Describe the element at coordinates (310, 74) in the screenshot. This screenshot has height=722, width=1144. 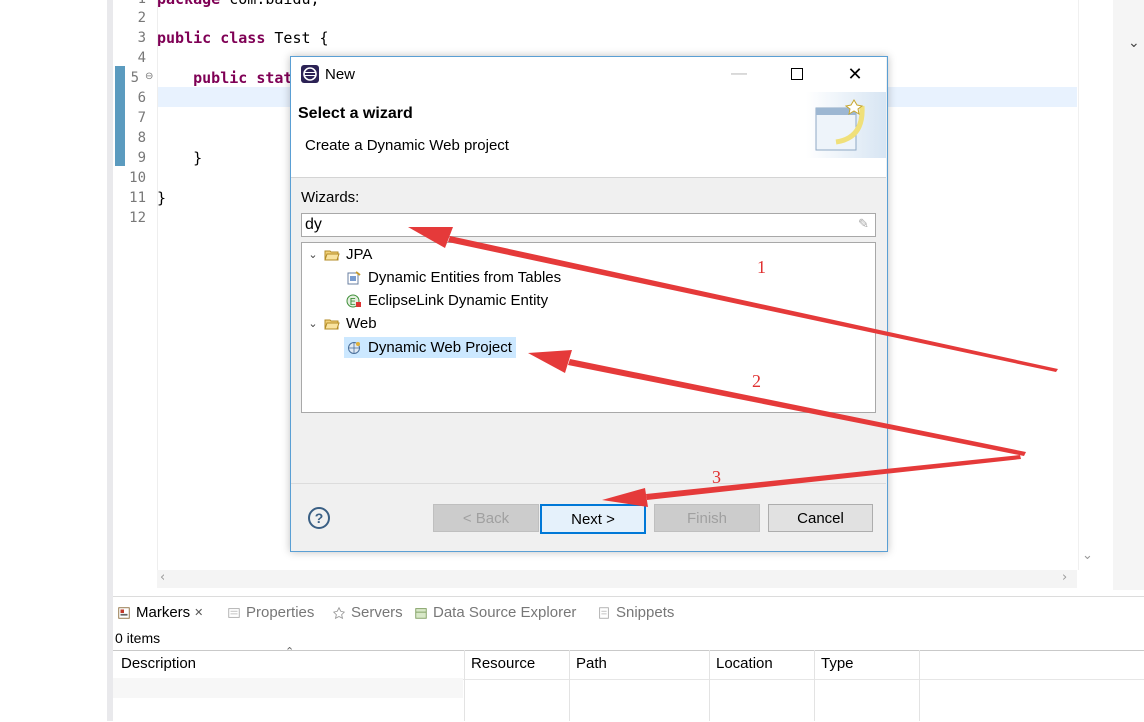
I see `eclipse-icon` at that location.